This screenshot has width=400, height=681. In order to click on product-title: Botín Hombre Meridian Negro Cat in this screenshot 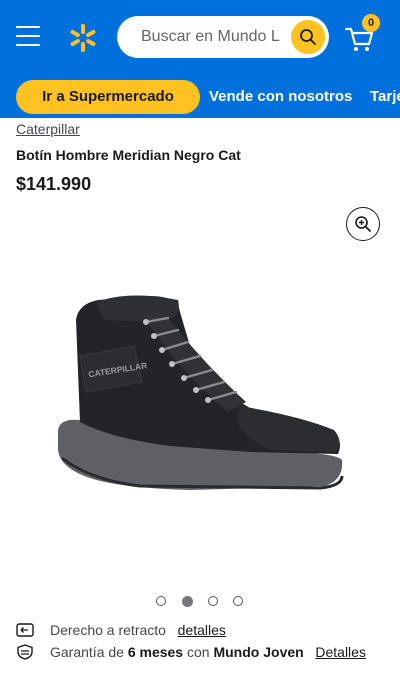, I will do `click(128, 155)`.